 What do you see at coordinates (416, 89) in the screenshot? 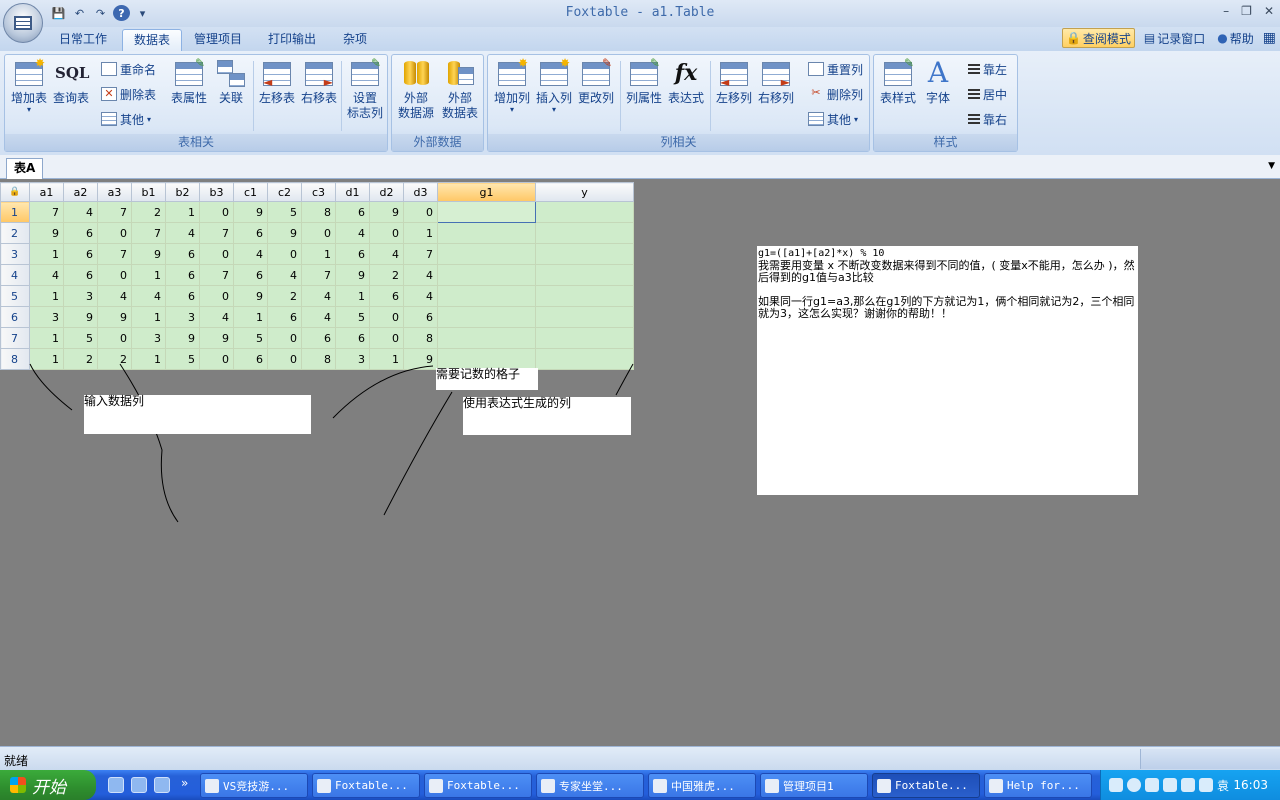
I see `external-source-button: 外部 数据源` at bounding box center [416, 89].